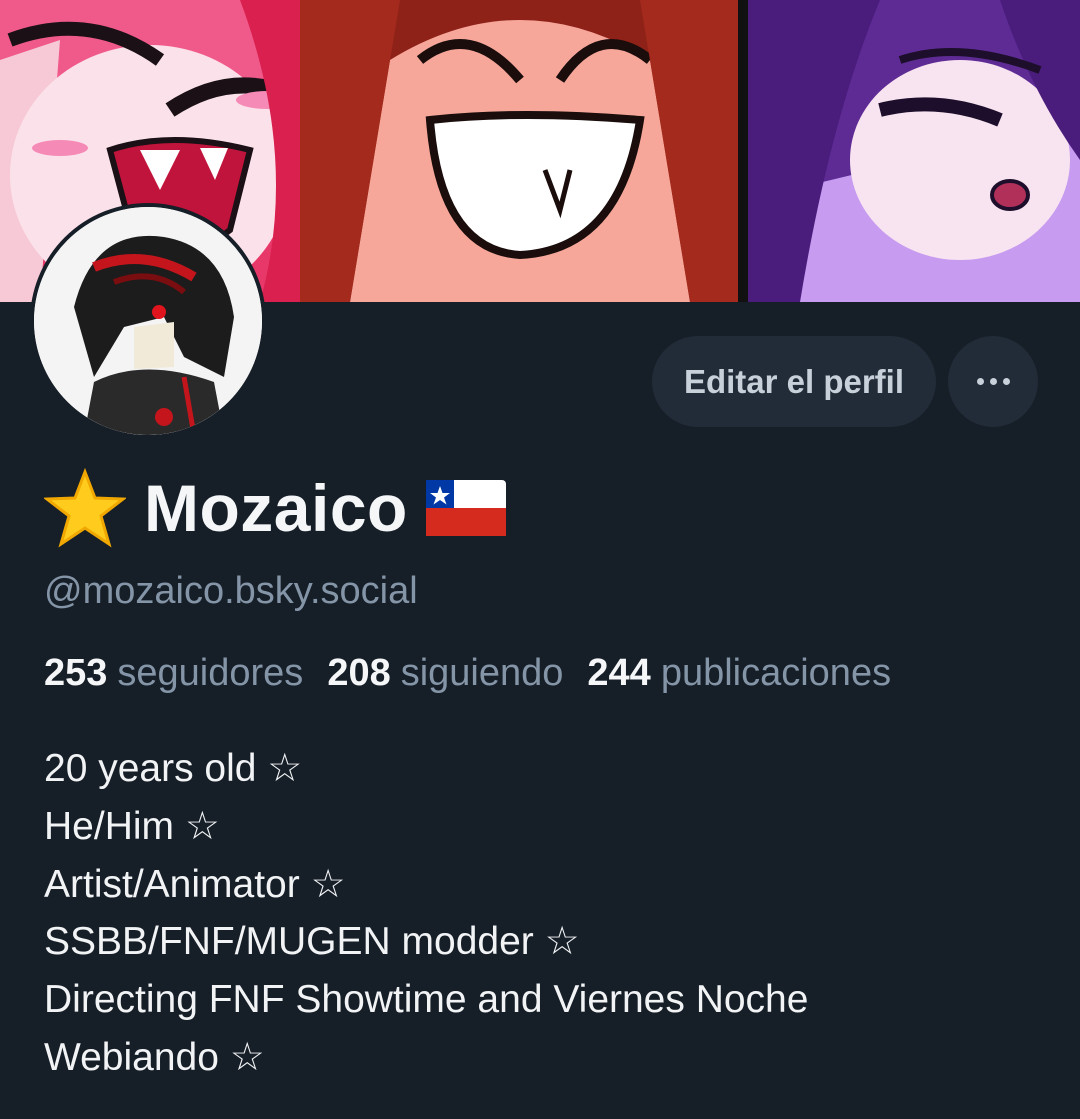 The height and width of the screenshot is (1119, 1080). What do you see at coordinates (619, 673) in the screenshot?
I see `posts-count: 244` at bounding box center [619, 673].